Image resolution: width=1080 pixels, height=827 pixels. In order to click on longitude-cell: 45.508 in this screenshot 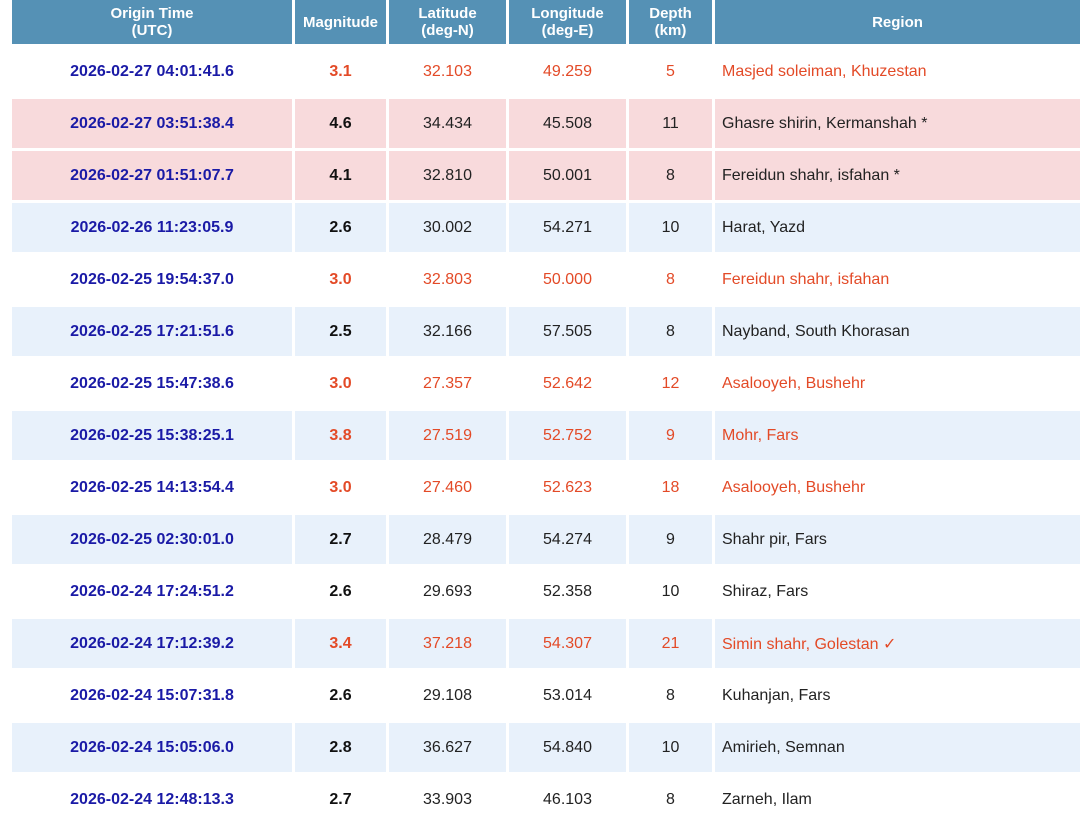, I will do `click(567, 123)`.